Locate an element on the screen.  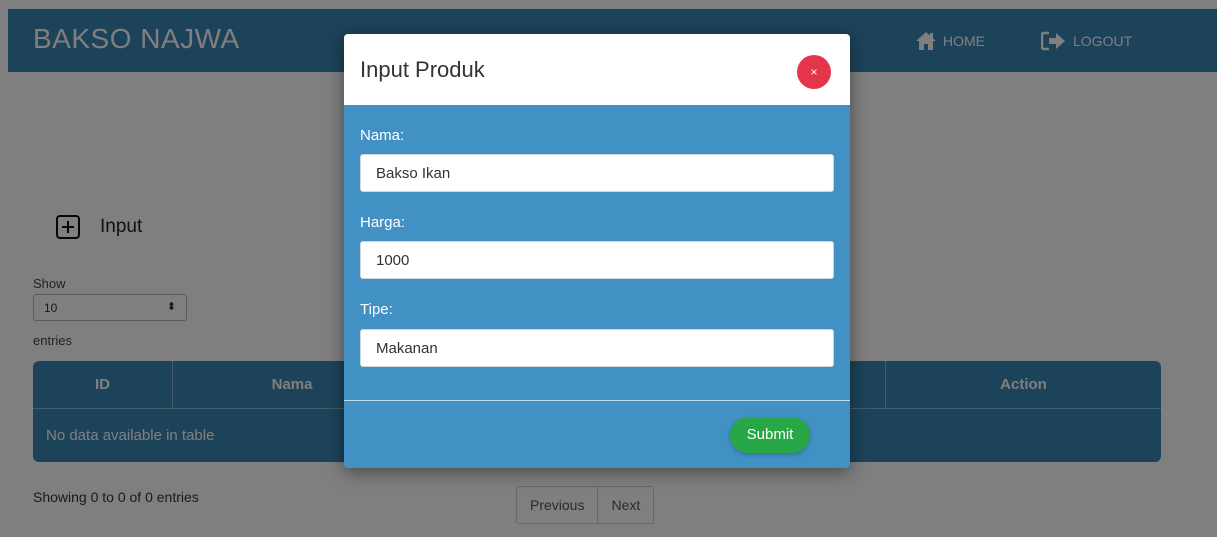
modal-header: Input Produk × is located at coordinates (597, 69).